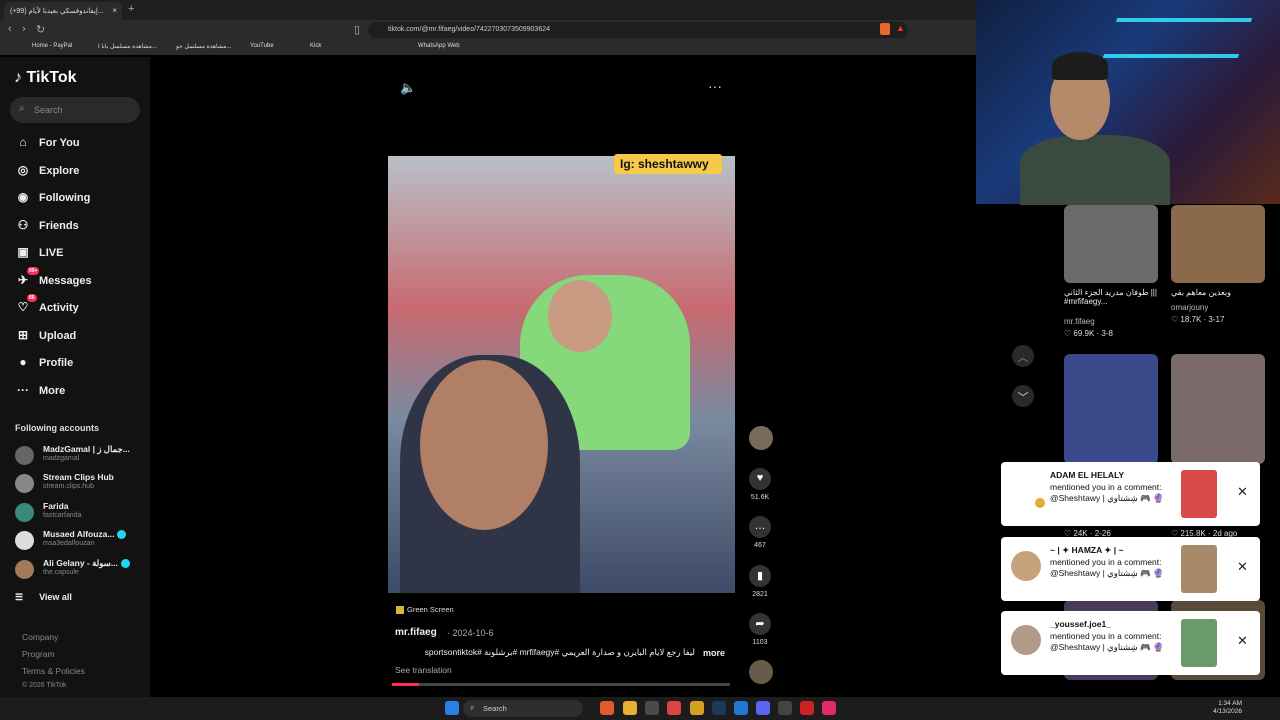  I want to click on sound-avatar, so click(761, 672).